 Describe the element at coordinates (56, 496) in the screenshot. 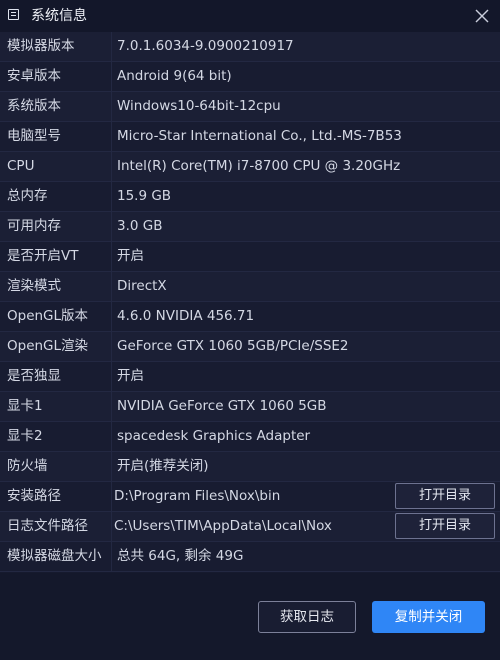

I see `row-label: 安装路径` at that location.